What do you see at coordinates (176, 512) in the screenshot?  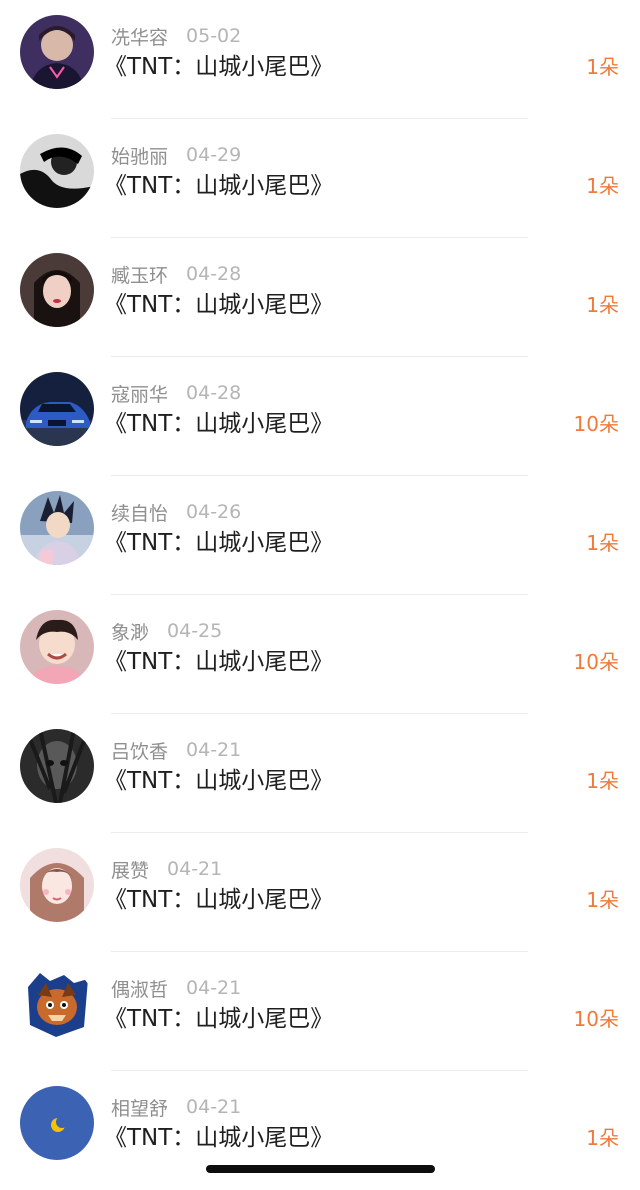 I see `sender-meta: 续自怡 04-26` at bounding box center [176, 512].